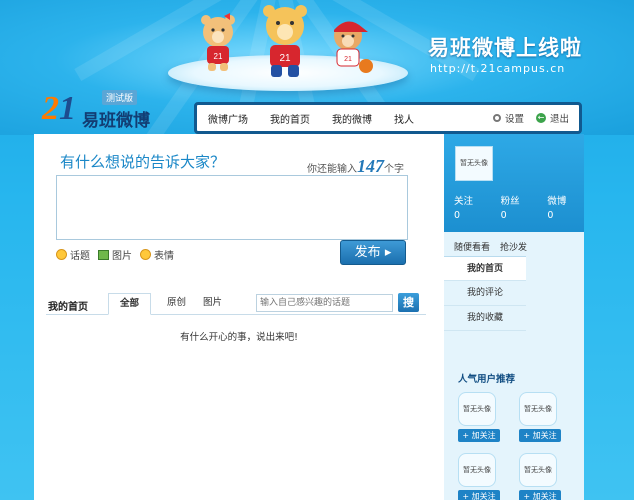 Image resolution: width=634 pixels, height=500 pixels. Describe the element at coordinates (122, 256) in the screenshot. I see `image-tool-label: 图片` at that location.